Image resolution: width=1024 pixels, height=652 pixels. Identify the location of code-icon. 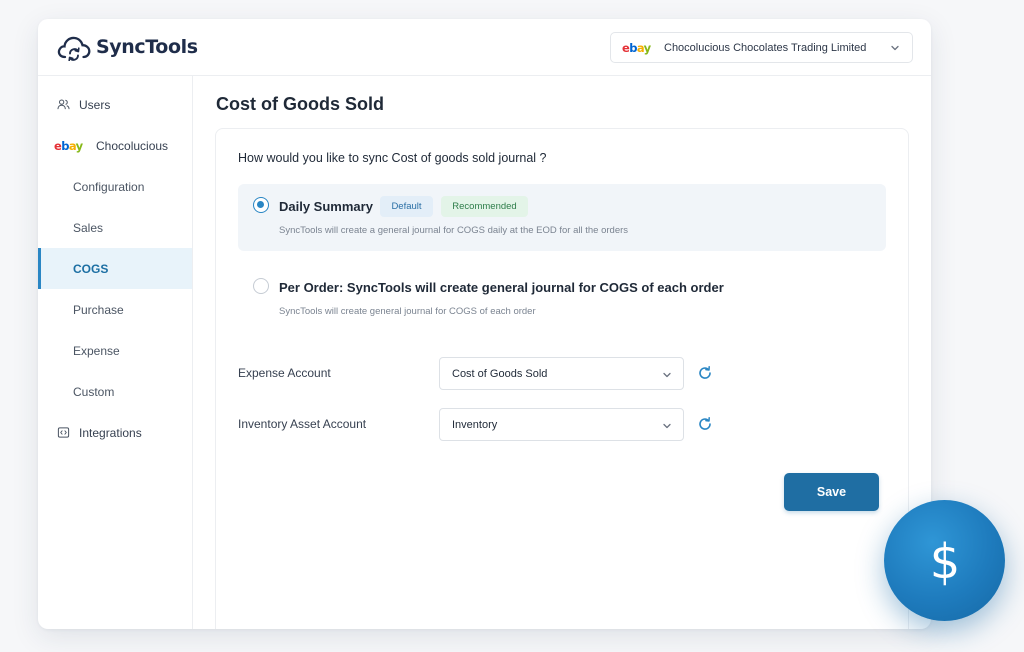
(63, 432).